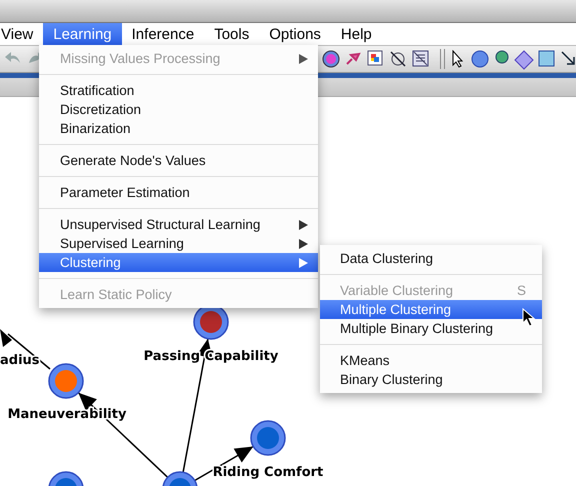 Image resolution: width=576 pixels, height=486 pixels. What do you see at coordinates (431, 258) in the screenshot?
I see `menu-item: Data Clustering` at bounding box center [431, 258].